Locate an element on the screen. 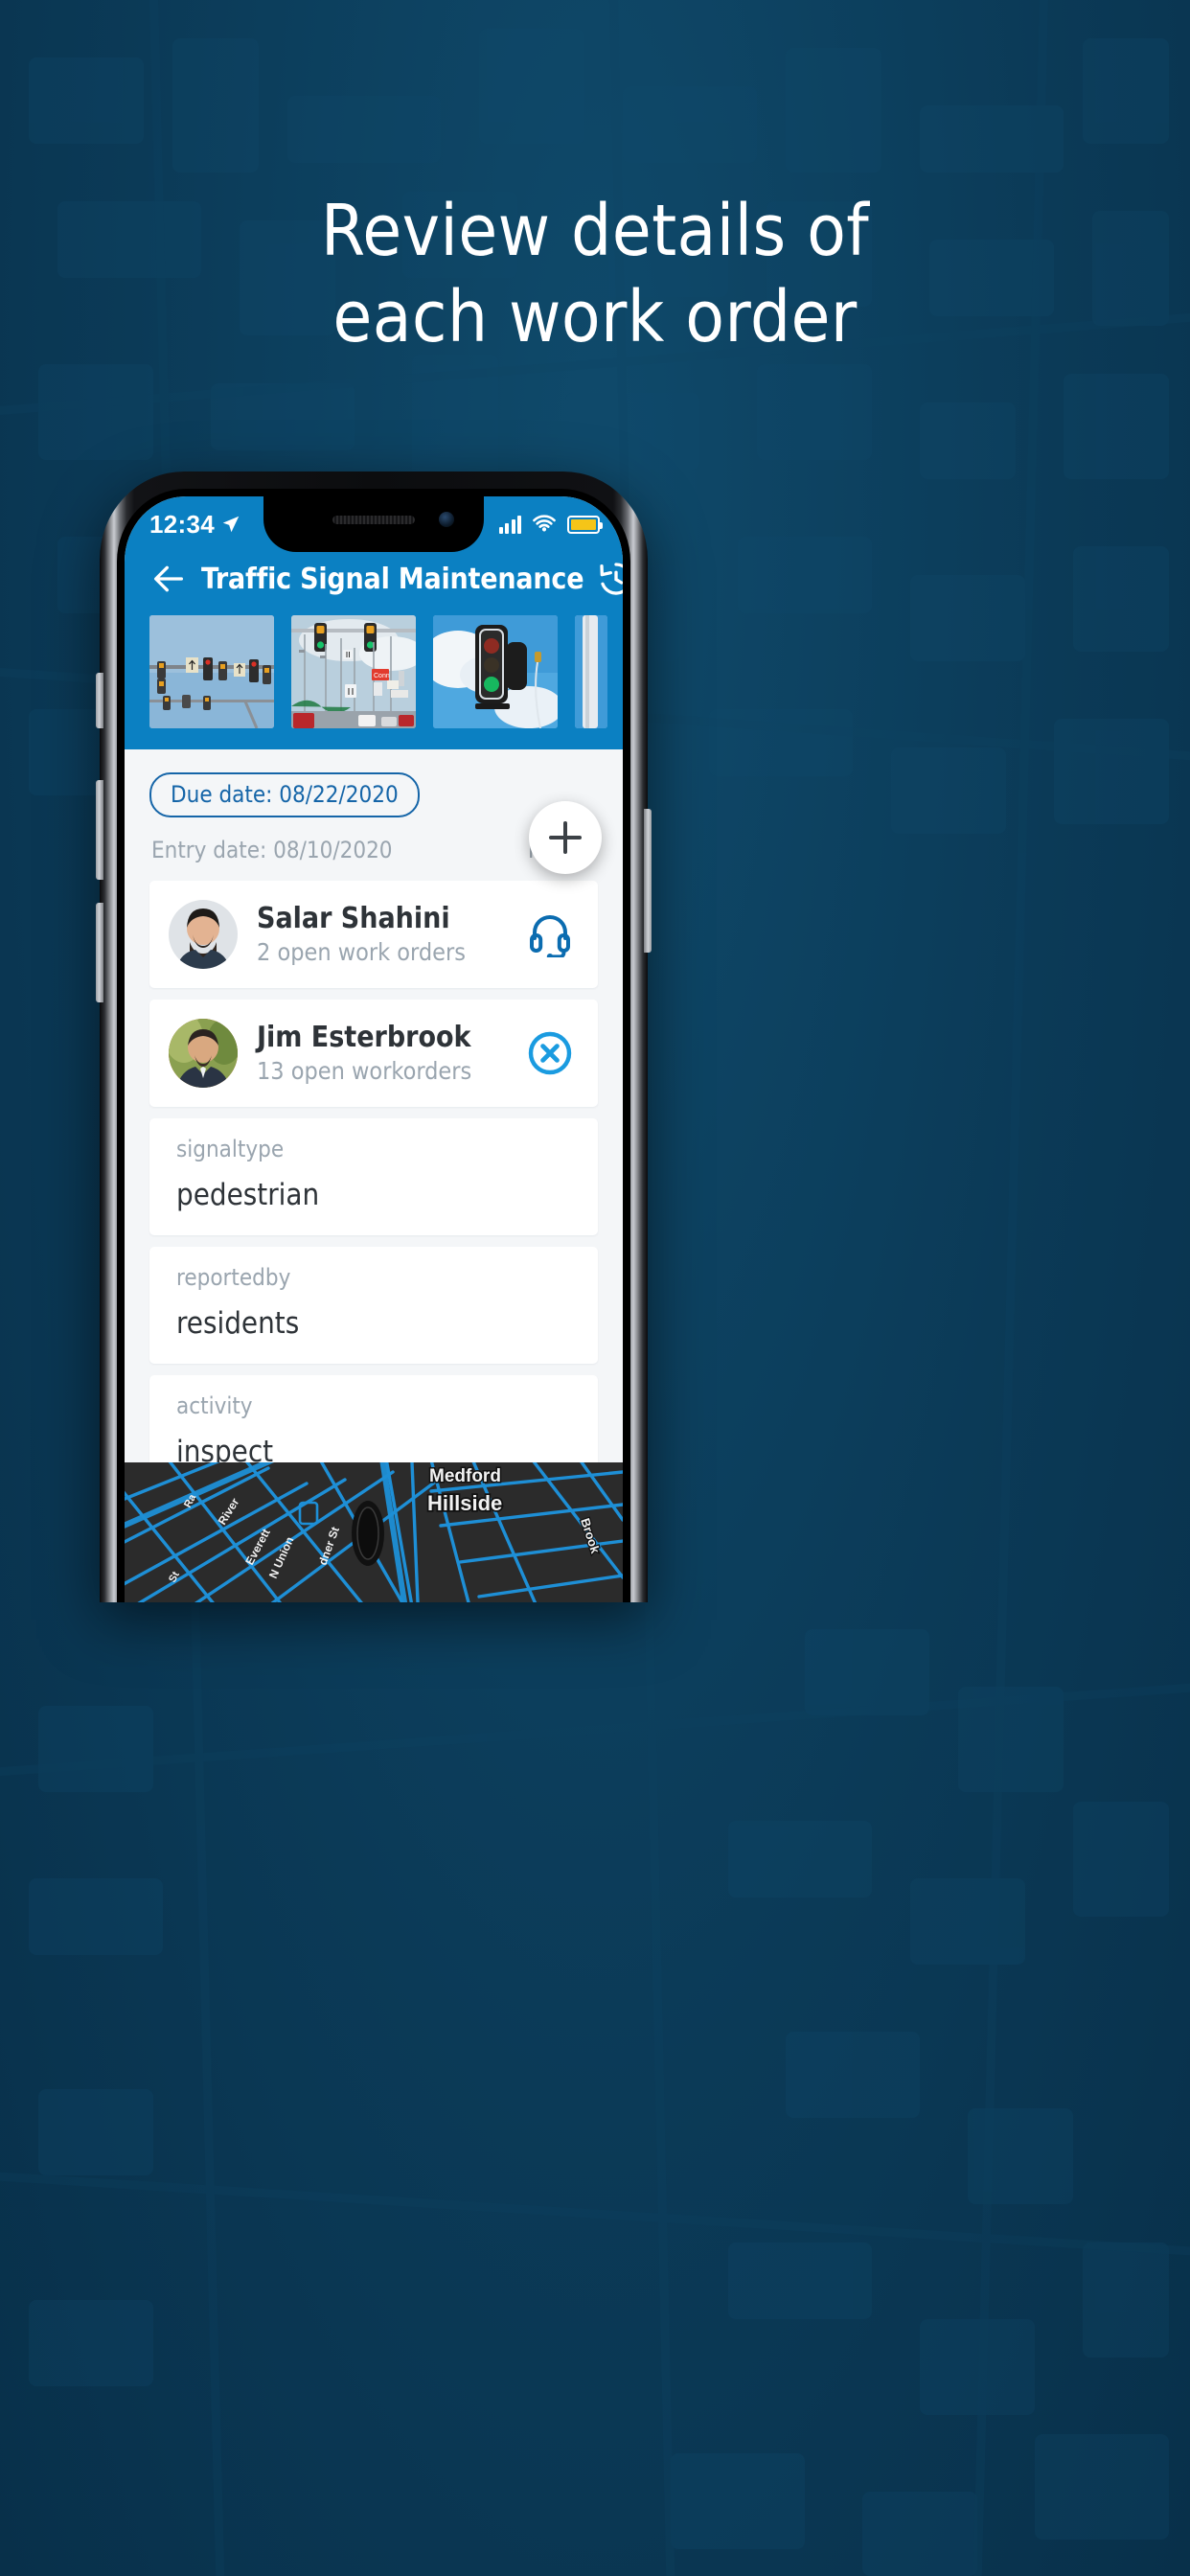 This screenshot has width=1190, height=2576. field-label: signaltype is located at coordinates (230, 1149).